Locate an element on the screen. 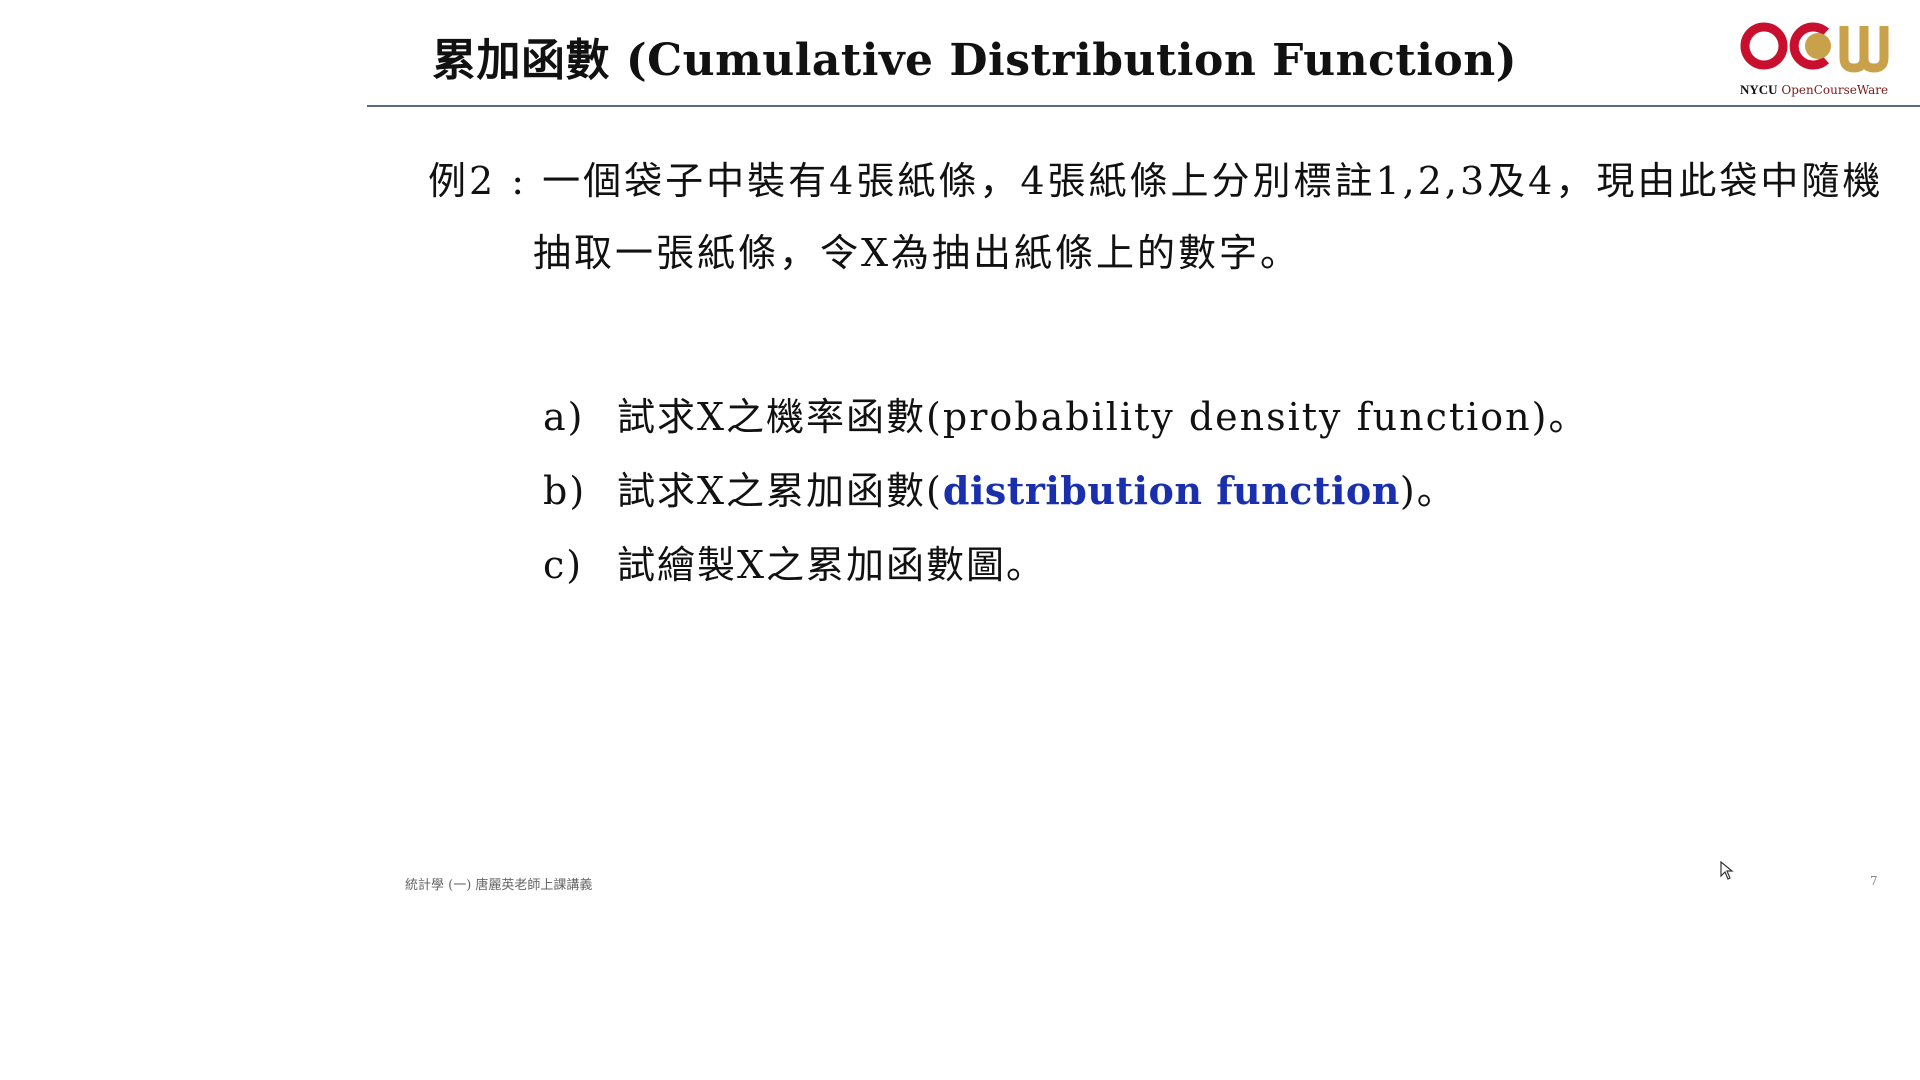 This screenshot has width=1920, height=1080. question-text-end: )。 is located at coordinates (1428, 491).